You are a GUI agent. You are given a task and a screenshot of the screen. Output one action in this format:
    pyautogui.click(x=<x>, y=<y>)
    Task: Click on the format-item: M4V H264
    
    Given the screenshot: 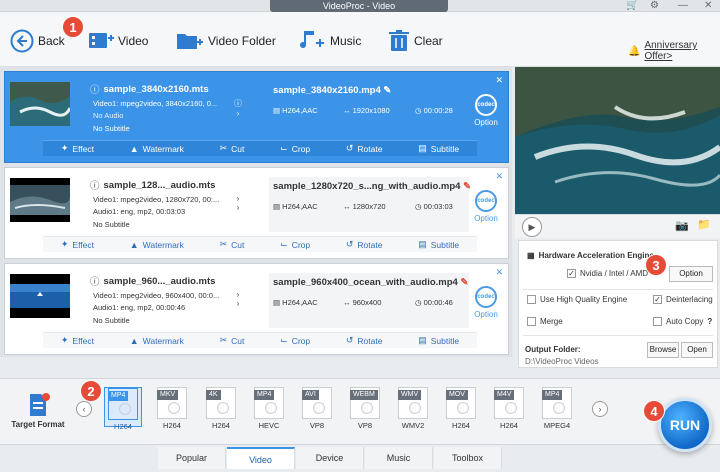 What is the action you would take?
    pyautogui.click(x=509, y=408)
    